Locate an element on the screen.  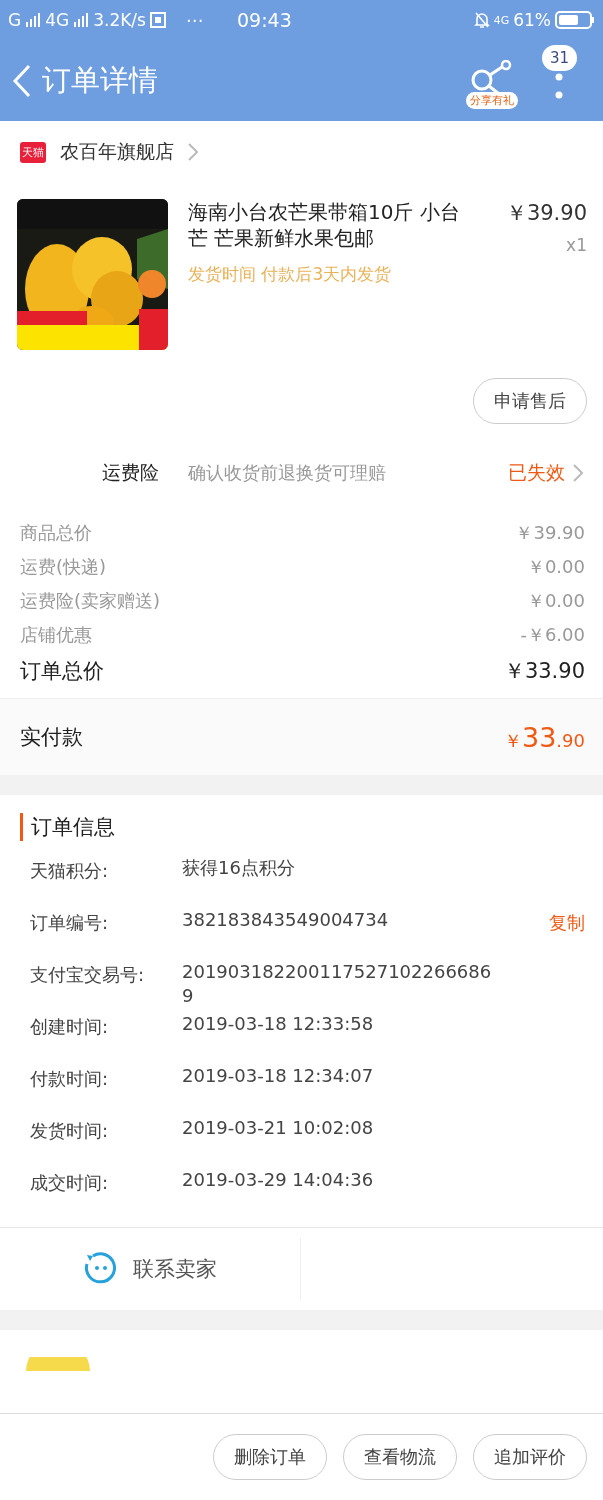
insurance-label: 运费险 is located at coordinates (131, 472).